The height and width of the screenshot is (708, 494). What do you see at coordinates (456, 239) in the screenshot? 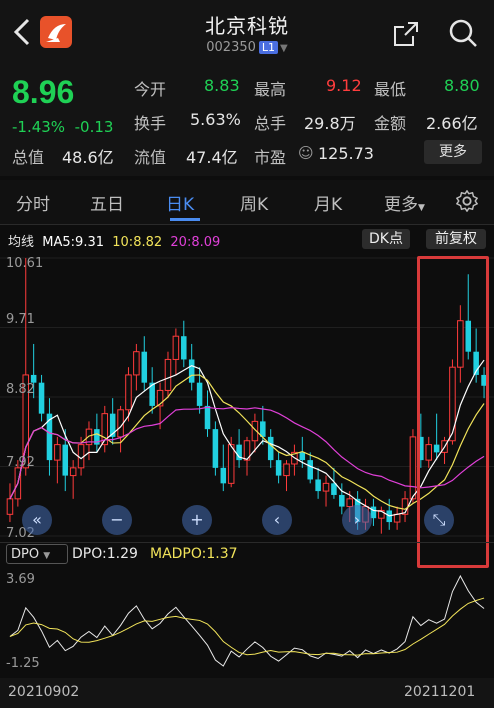
I see `forward-adjust-button: 前复权` at bounding box center [456, 239].